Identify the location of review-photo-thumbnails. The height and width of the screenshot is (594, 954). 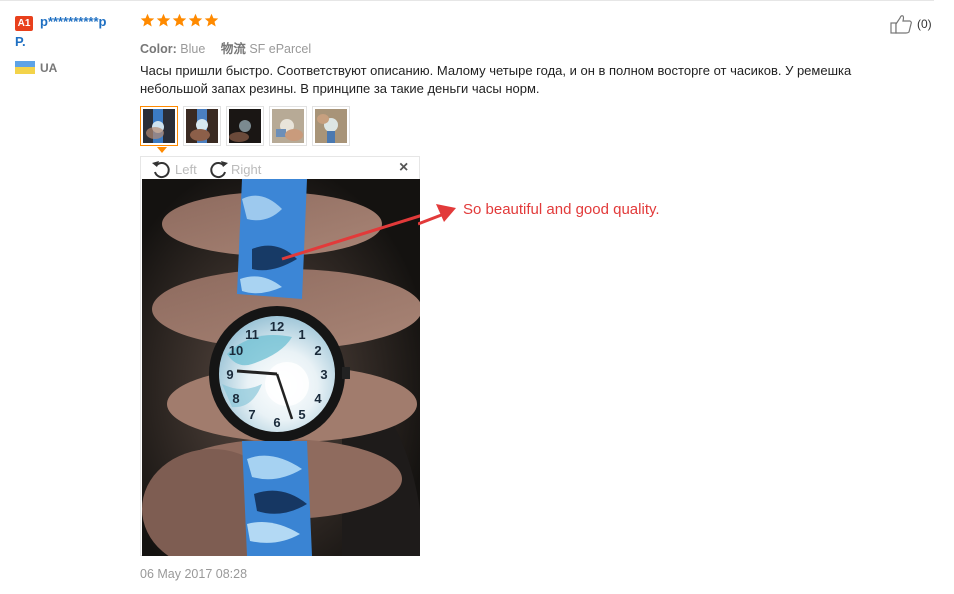
(245, 126).